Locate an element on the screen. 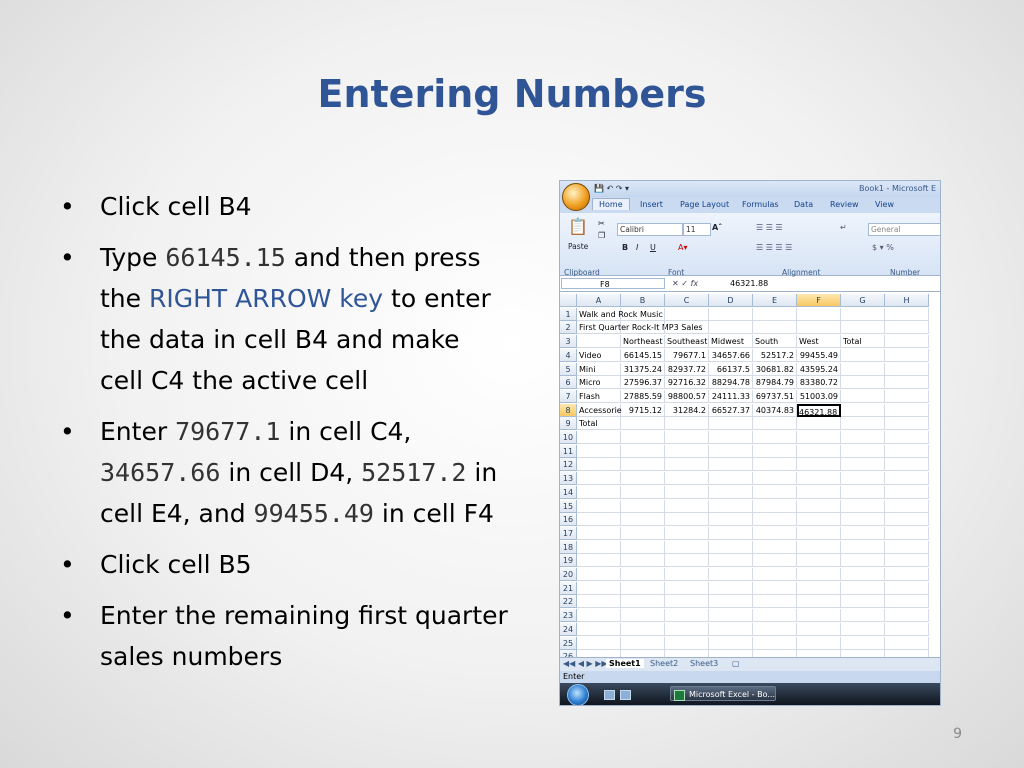 The image size is (1024, 768). cell-c20 is located at coordinates (687, 574).